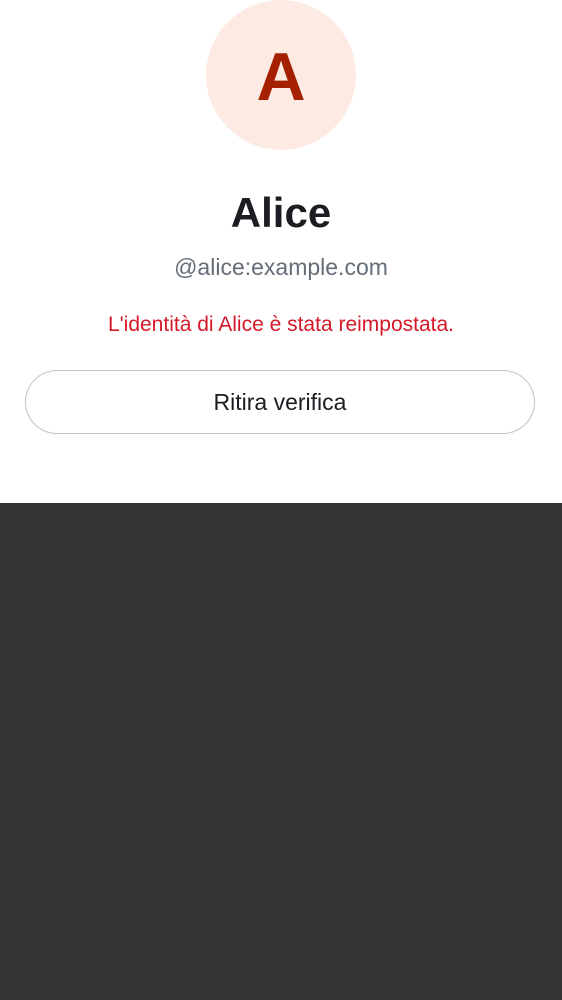 This screenshot has width=562, height=1000. I want to click on identity-reset-warning: L'identità di Alice è stata reimpostata., so click(281, 324).